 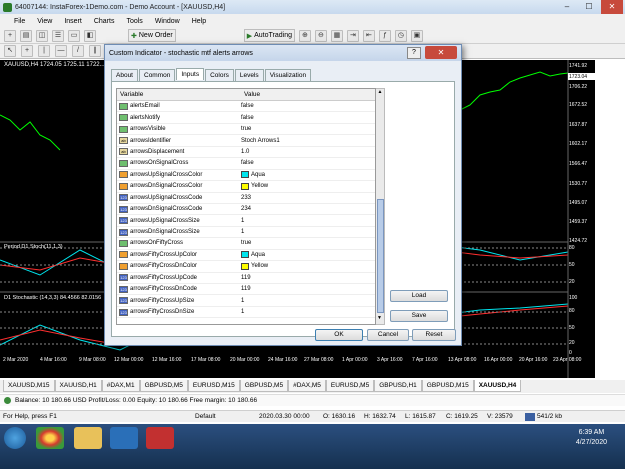 What do you see at coordinates (288, 75) in the screenshot?
I see `tab-visualization: Visualization` at bounding box center [288, 75].